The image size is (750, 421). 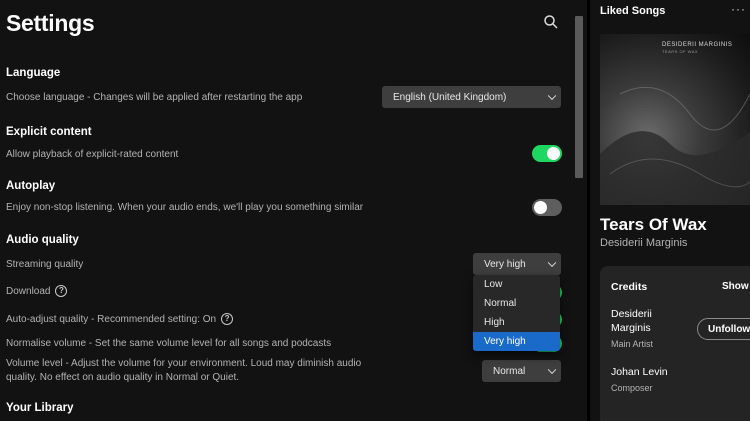 What do you see at coordinates (551, 22) in the screenshot?
I see `search-icon` at bounding box center [551, 22].